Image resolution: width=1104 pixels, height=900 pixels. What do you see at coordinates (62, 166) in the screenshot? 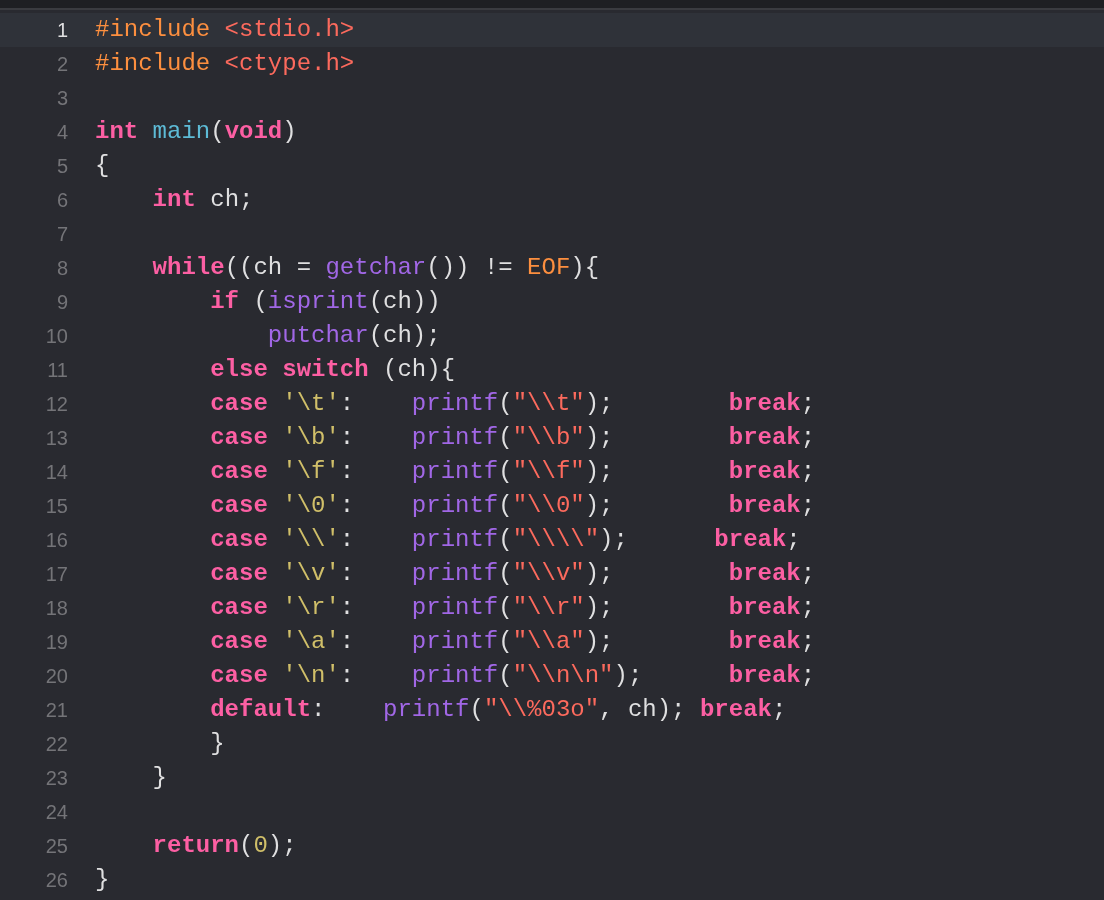
I see `line-number: 5` at bounding box center [62, 166].